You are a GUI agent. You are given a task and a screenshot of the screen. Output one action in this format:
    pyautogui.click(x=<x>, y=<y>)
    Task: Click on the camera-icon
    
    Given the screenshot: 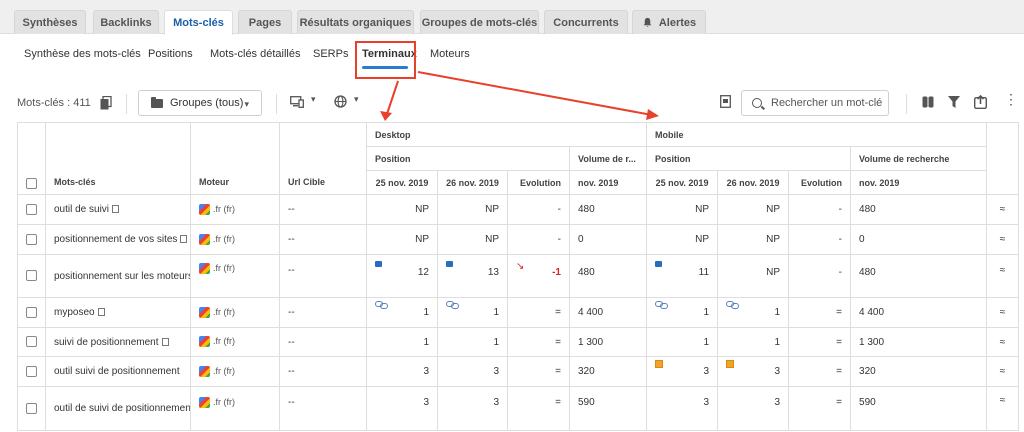 What is the action you would take?
    pyautogui.click(x=659, y=264)
    